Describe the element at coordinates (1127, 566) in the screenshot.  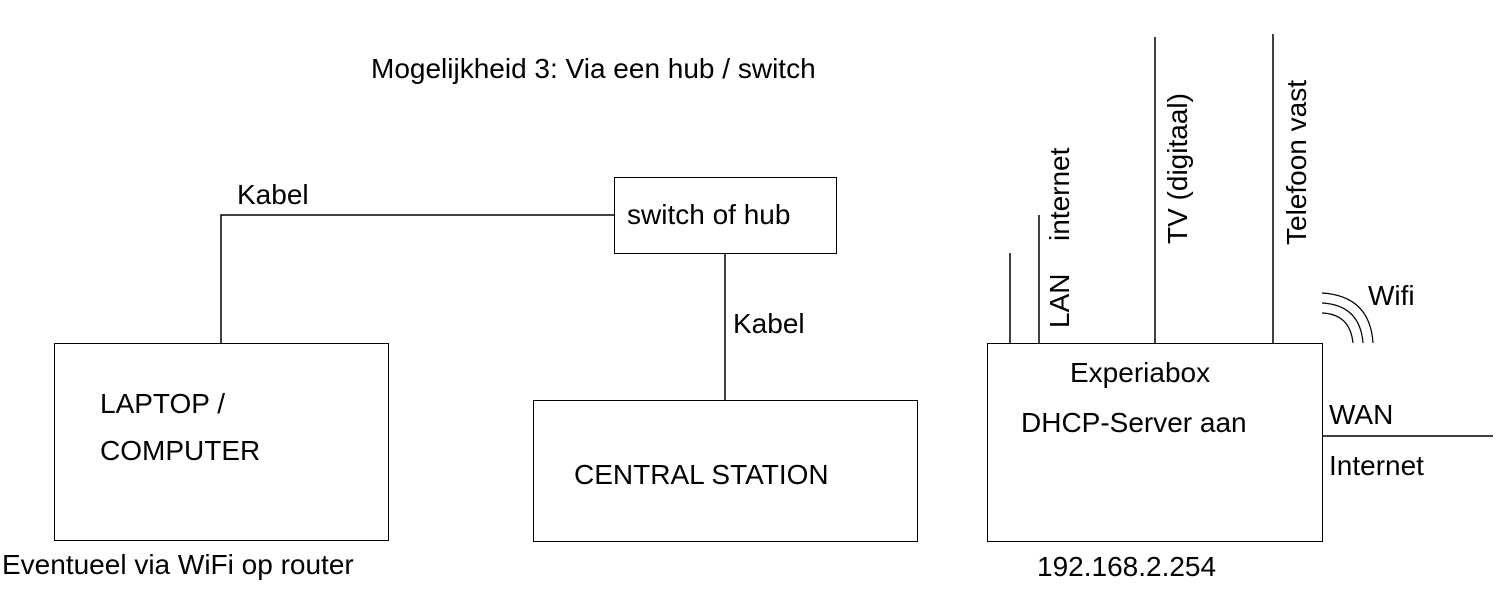
I see `experiabox-ip: 192.168.2.254` at that location.